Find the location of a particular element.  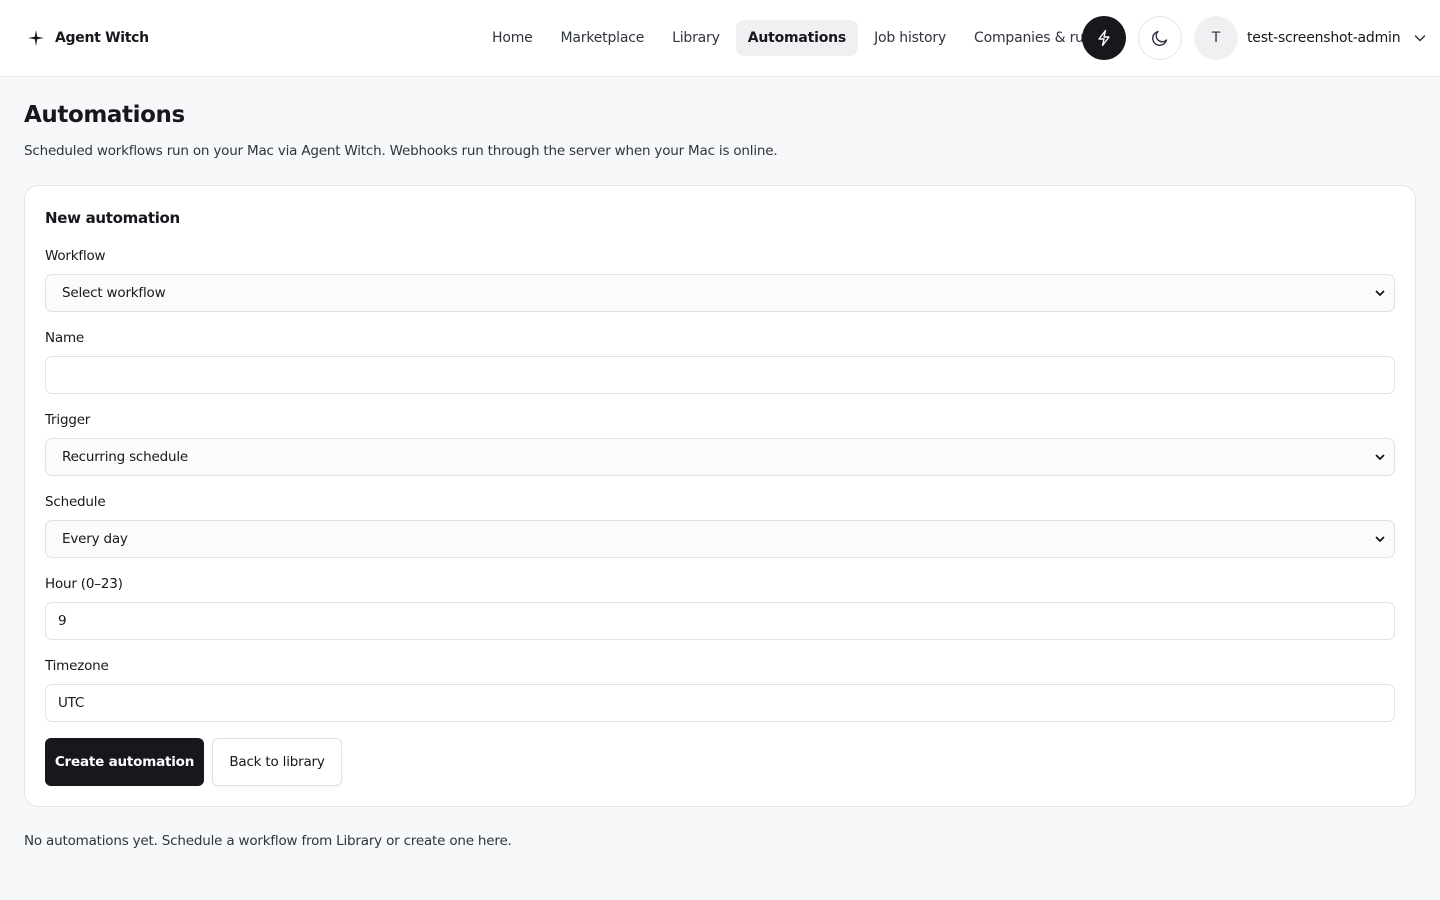

lightning-bolt-icon is located at coordinates (1104, 38).